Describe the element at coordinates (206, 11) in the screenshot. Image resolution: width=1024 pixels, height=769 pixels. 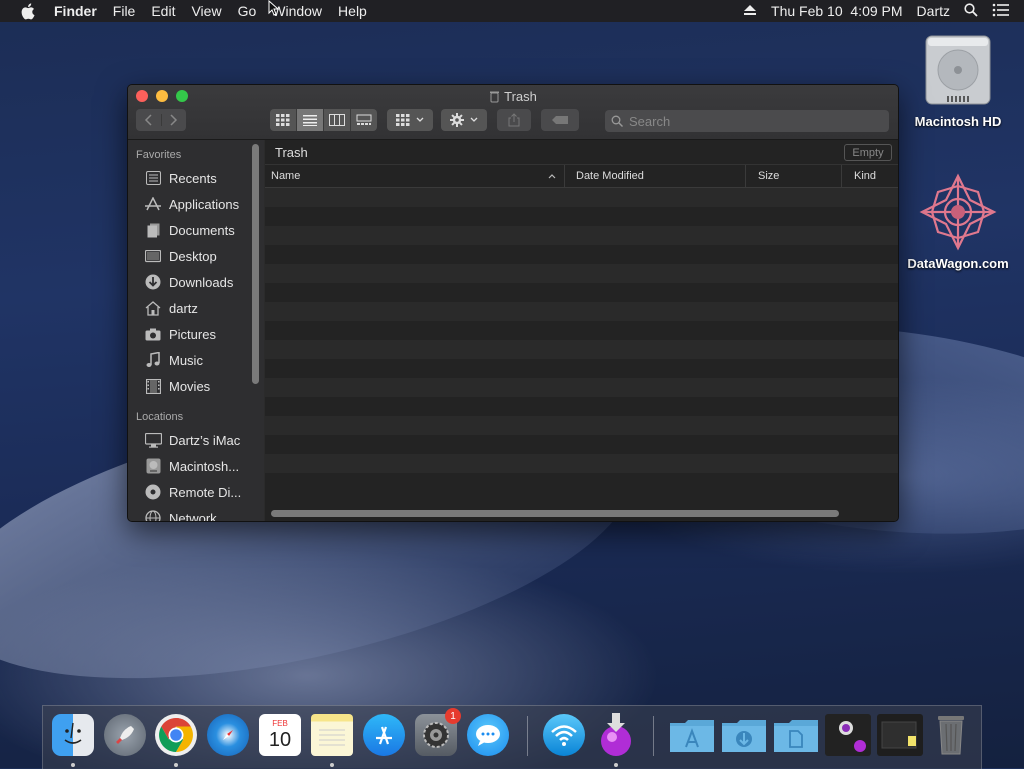
I see `menu-view: View` at that location.